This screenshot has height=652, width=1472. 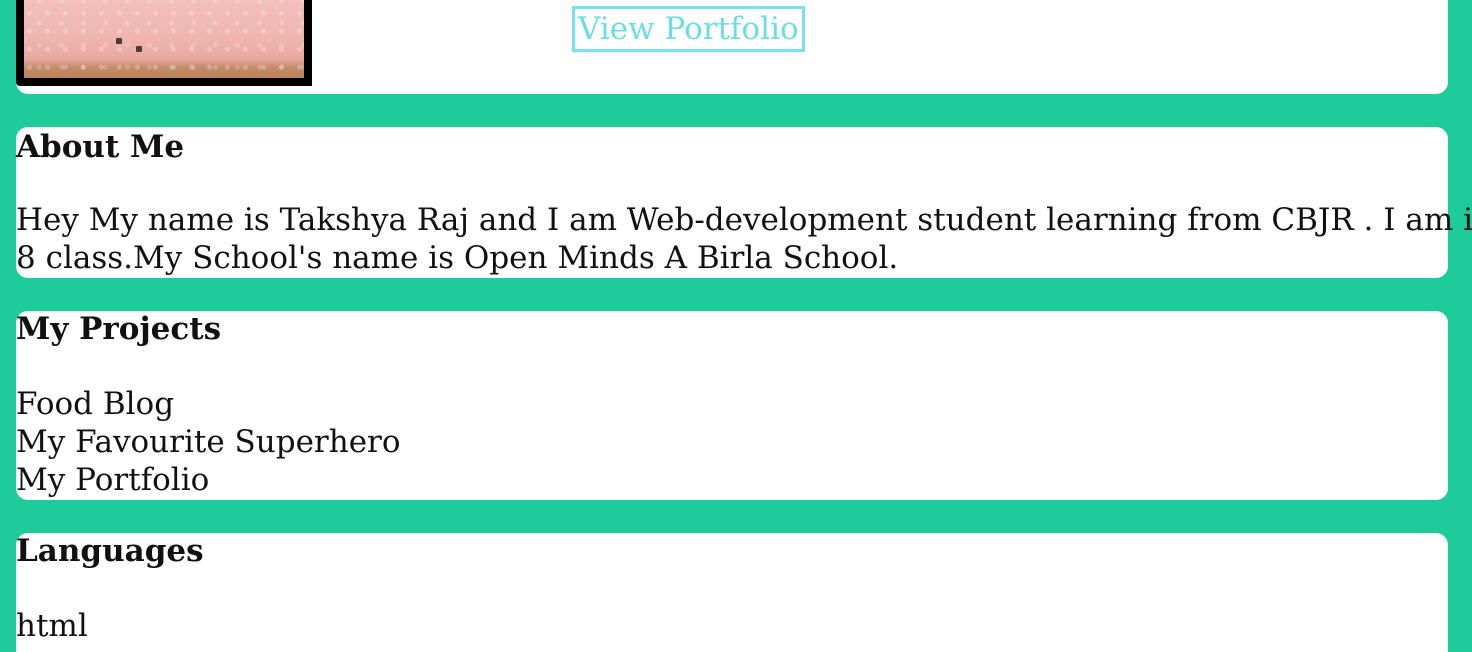 I want to click on profile-photo, so click(x=164, y=39).